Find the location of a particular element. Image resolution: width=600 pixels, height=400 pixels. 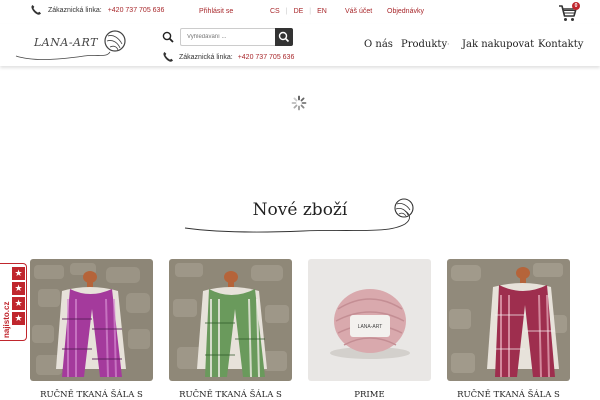

logo: LANA-ART is located at coordinates (71, 45).